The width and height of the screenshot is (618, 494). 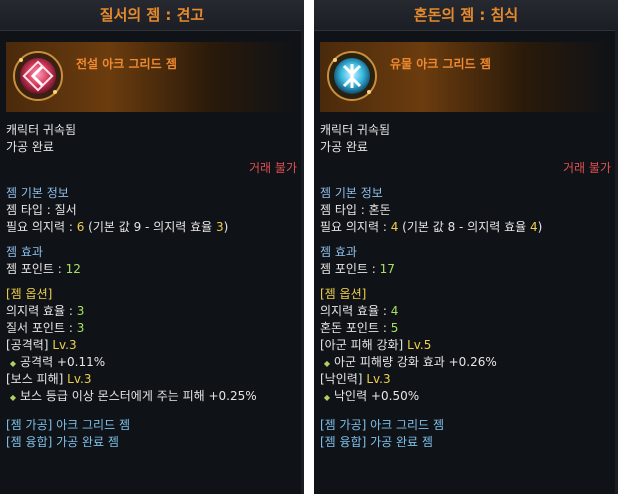 I want to click on option1-row: [공격력] Lv.3, so click(x=41, y=345).